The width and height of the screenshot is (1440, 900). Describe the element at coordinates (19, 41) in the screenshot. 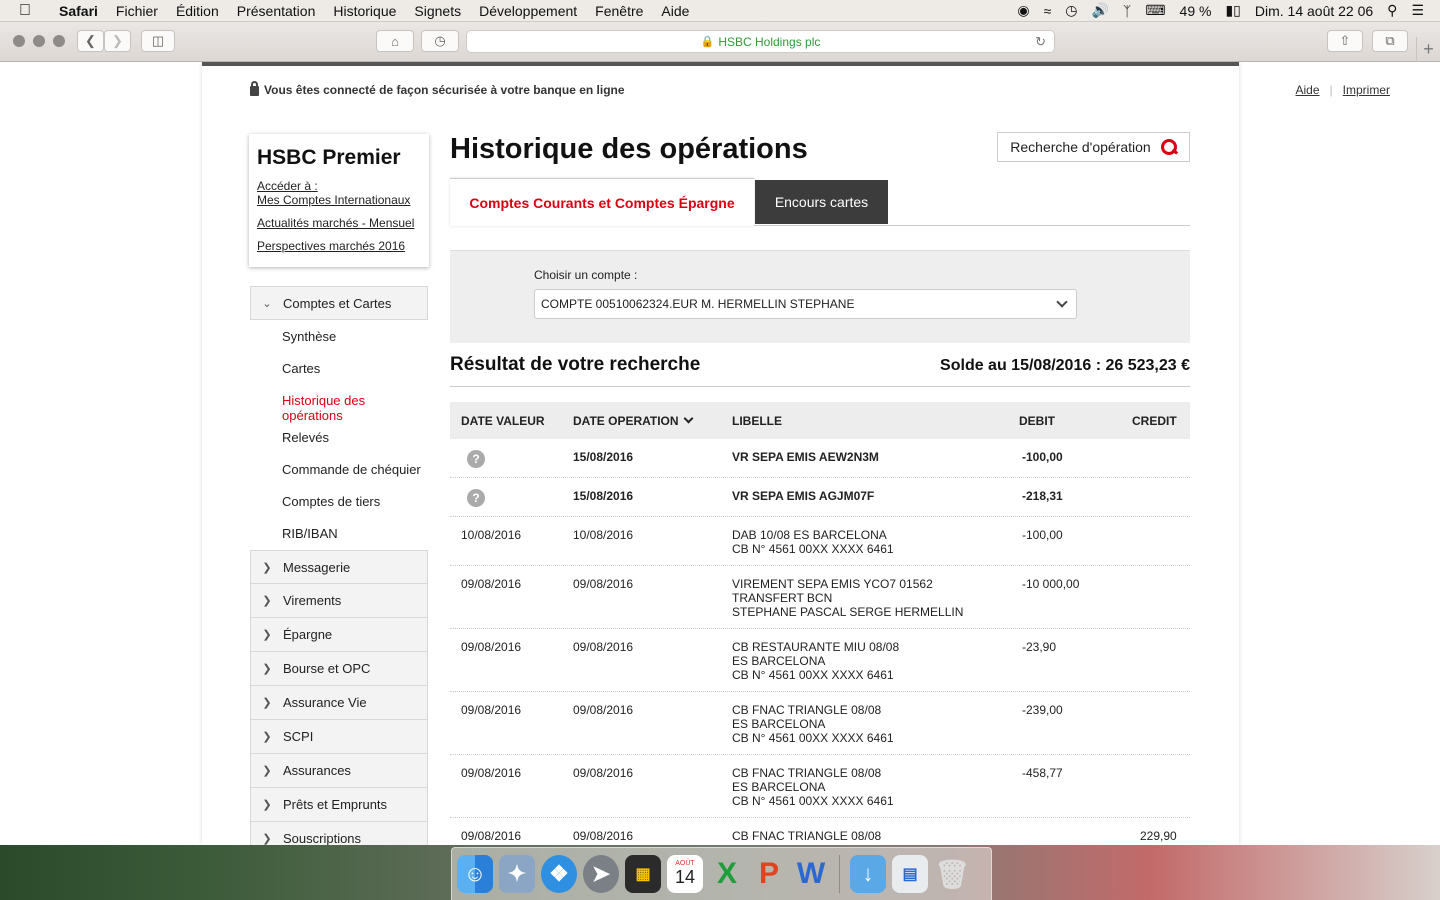

I see `close-window-button` at that location.